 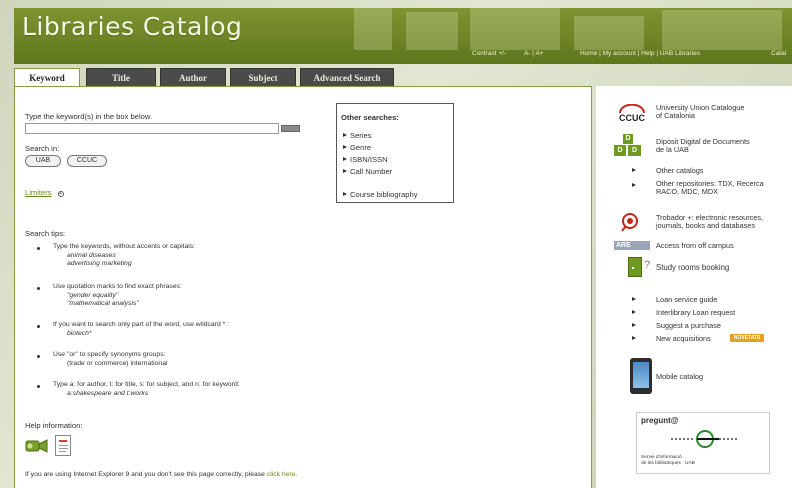 What do you see at coordinates (370, 117) in the screenshot?
I see `other-searches-title: Other searches:` at bounding box center [370, 117].